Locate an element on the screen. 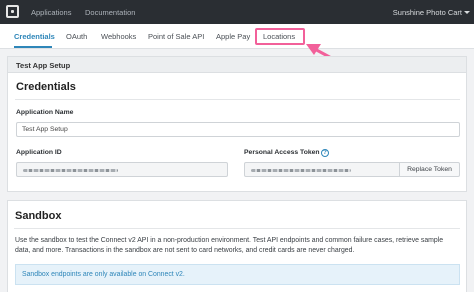 Image resolution: width=474 pixels, height=292 pixels. application-id-field is located at coordinates (122, 169).